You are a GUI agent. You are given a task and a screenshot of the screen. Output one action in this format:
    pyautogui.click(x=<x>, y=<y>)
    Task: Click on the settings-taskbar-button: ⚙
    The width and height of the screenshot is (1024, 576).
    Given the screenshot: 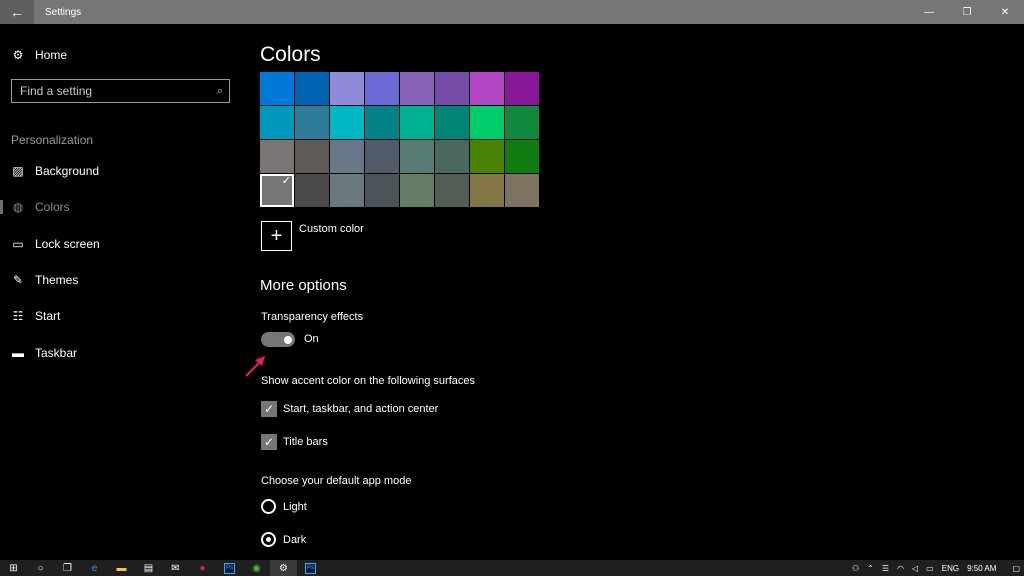 What is the action you would take?
    pyautogui.click(x=283, y=568)
    